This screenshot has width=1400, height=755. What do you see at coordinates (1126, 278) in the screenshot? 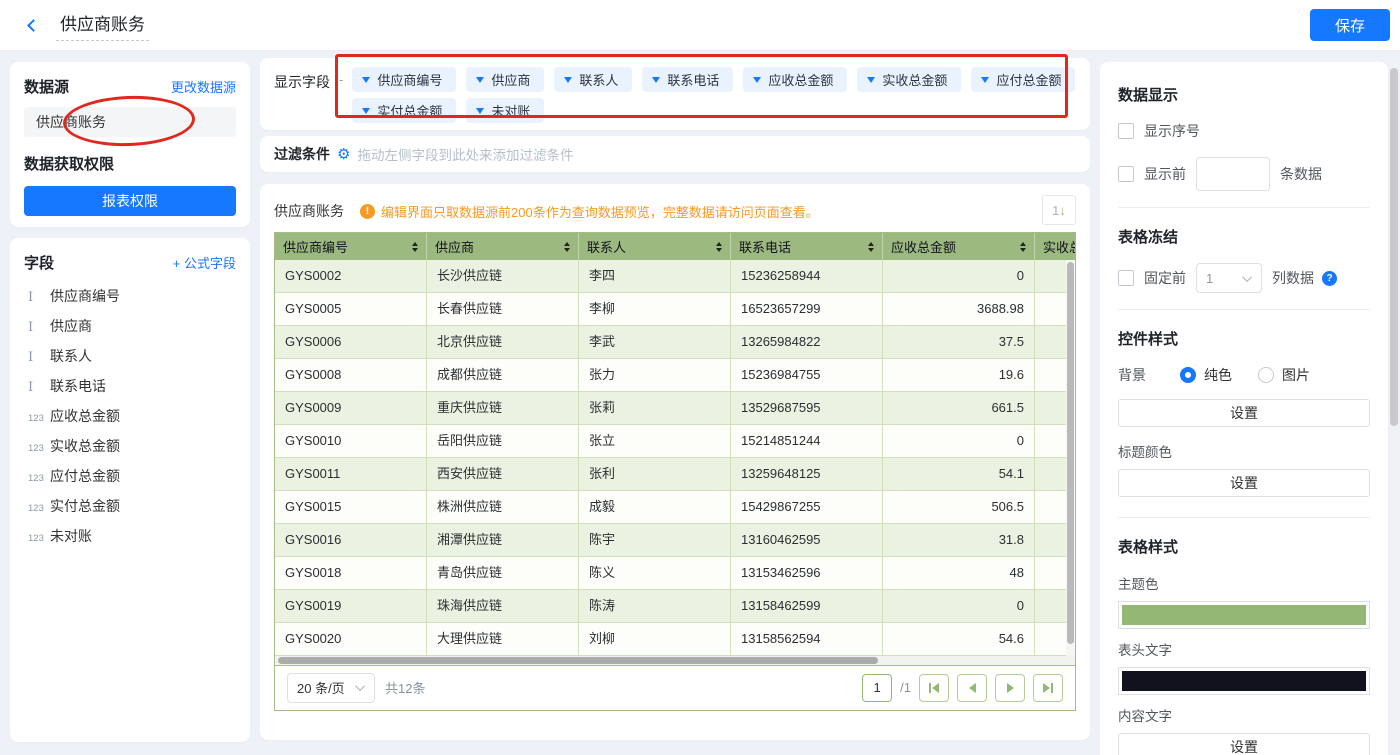
I see `freeze-columns-checkbox` at bounding box center [1126, 278].